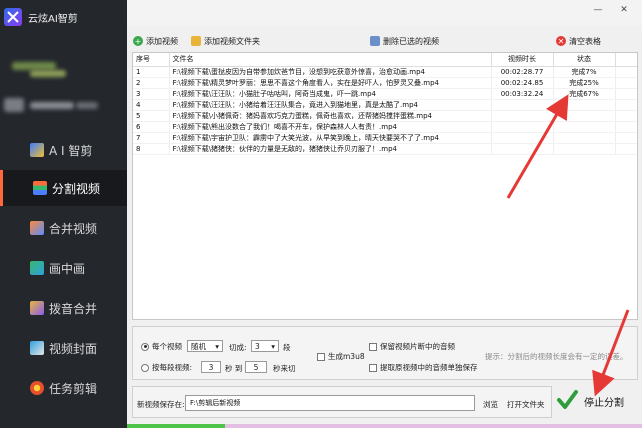 Image resolution: width=642 pixels, height=428 pixels. Describe the element at coordinates (417, 346) in the screenshot. I see `keep-audio-label: 保留视频片断中的音频` at that location.